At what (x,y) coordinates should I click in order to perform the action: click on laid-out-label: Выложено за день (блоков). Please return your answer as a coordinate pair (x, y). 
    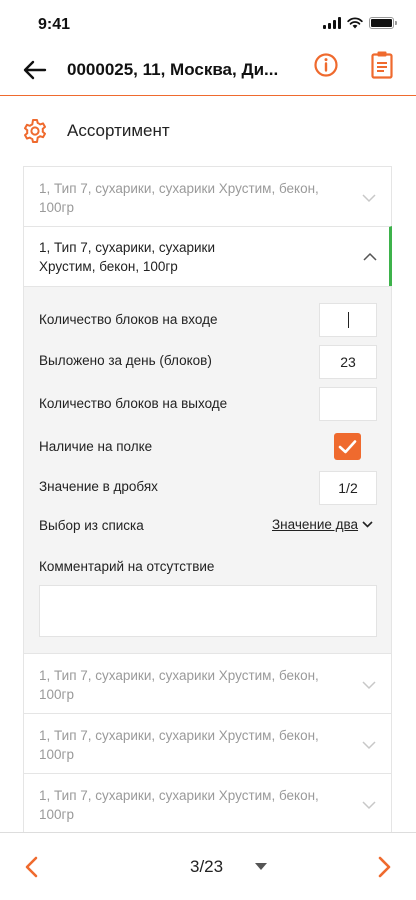
    Looking at the image, I should click on (125, 360).